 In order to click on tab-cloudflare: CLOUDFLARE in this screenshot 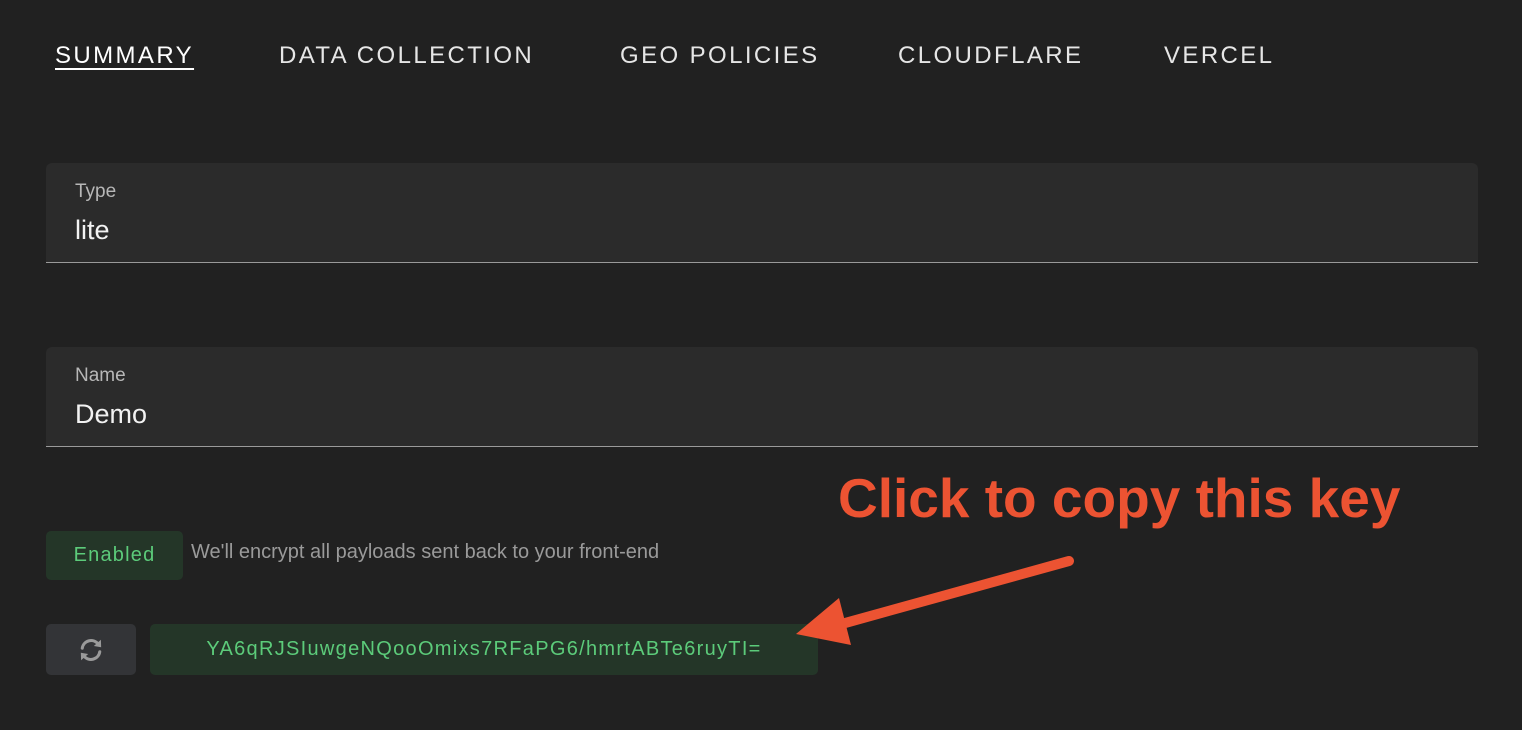, I will do `click(990, 56)`.